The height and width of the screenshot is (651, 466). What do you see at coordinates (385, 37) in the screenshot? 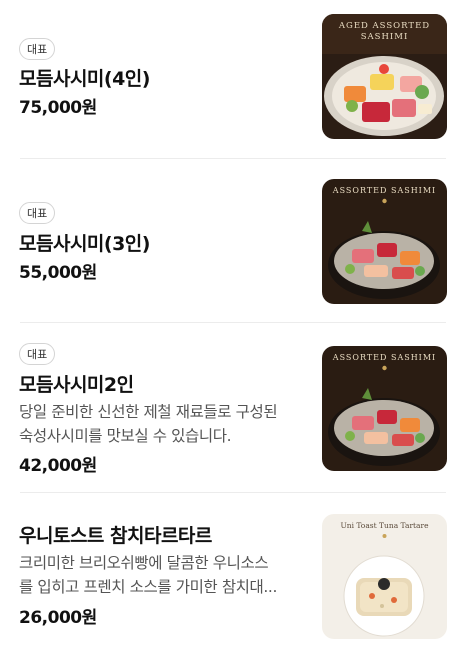
I see `photo-title-line-2: SASHIMI` at bounding box center [385, 37].